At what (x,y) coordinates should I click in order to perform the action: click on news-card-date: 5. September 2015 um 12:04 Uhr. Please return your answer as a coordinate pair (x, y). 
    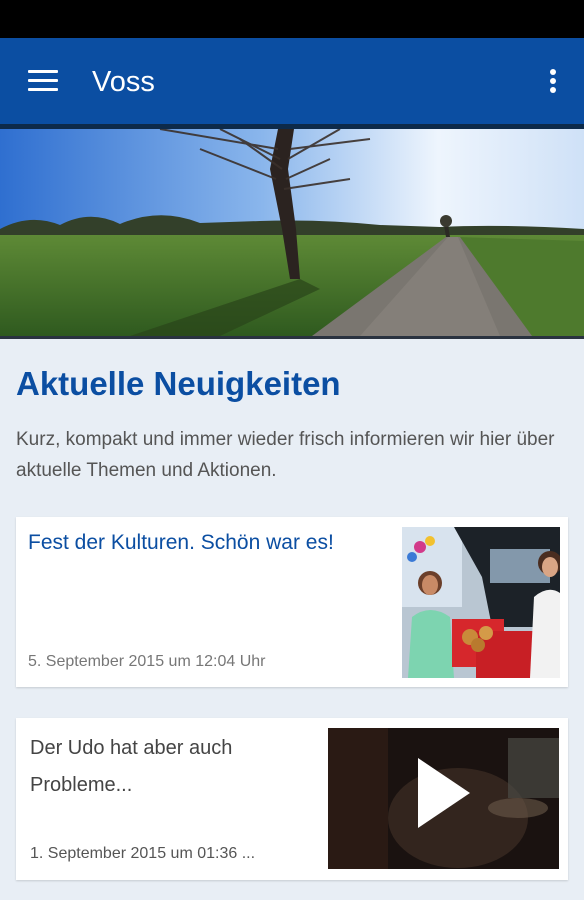
    Looking at the image, I should click on (147, 661).